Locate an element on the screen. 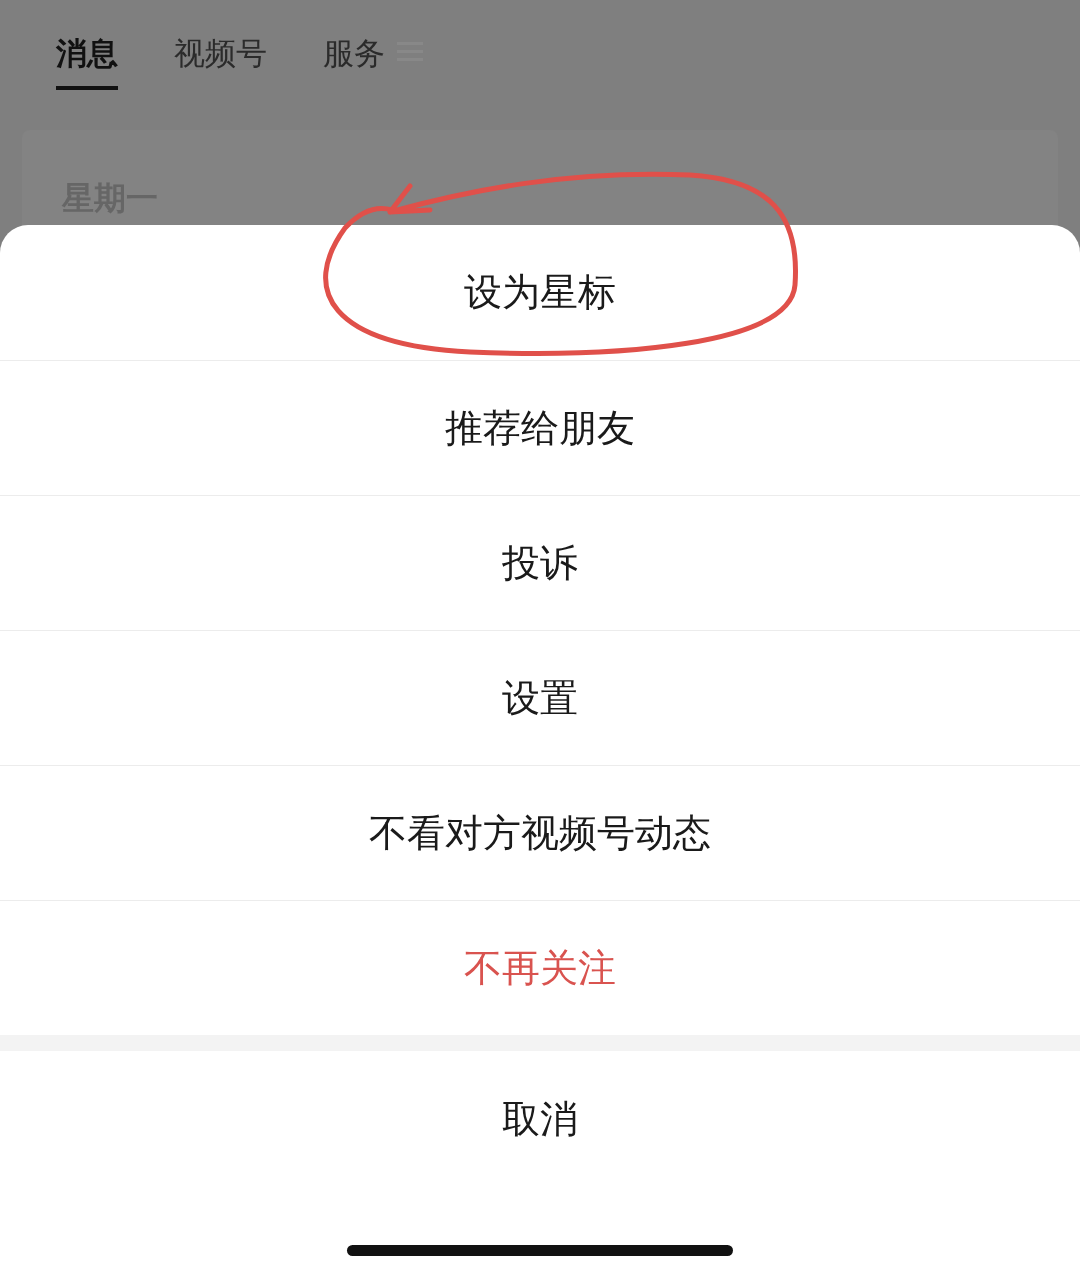 This screenshot has height=1276, width=1080. menu-option: 设为星标 is located at coordinates (540, 292).